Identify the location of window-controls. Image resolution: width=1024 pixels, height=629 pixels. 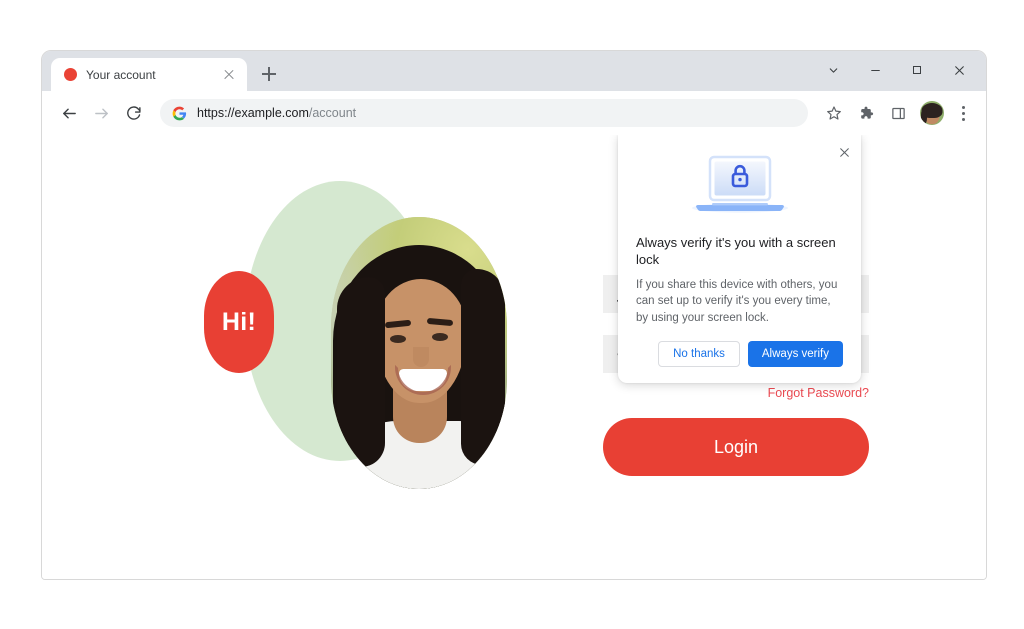
(896, 70).